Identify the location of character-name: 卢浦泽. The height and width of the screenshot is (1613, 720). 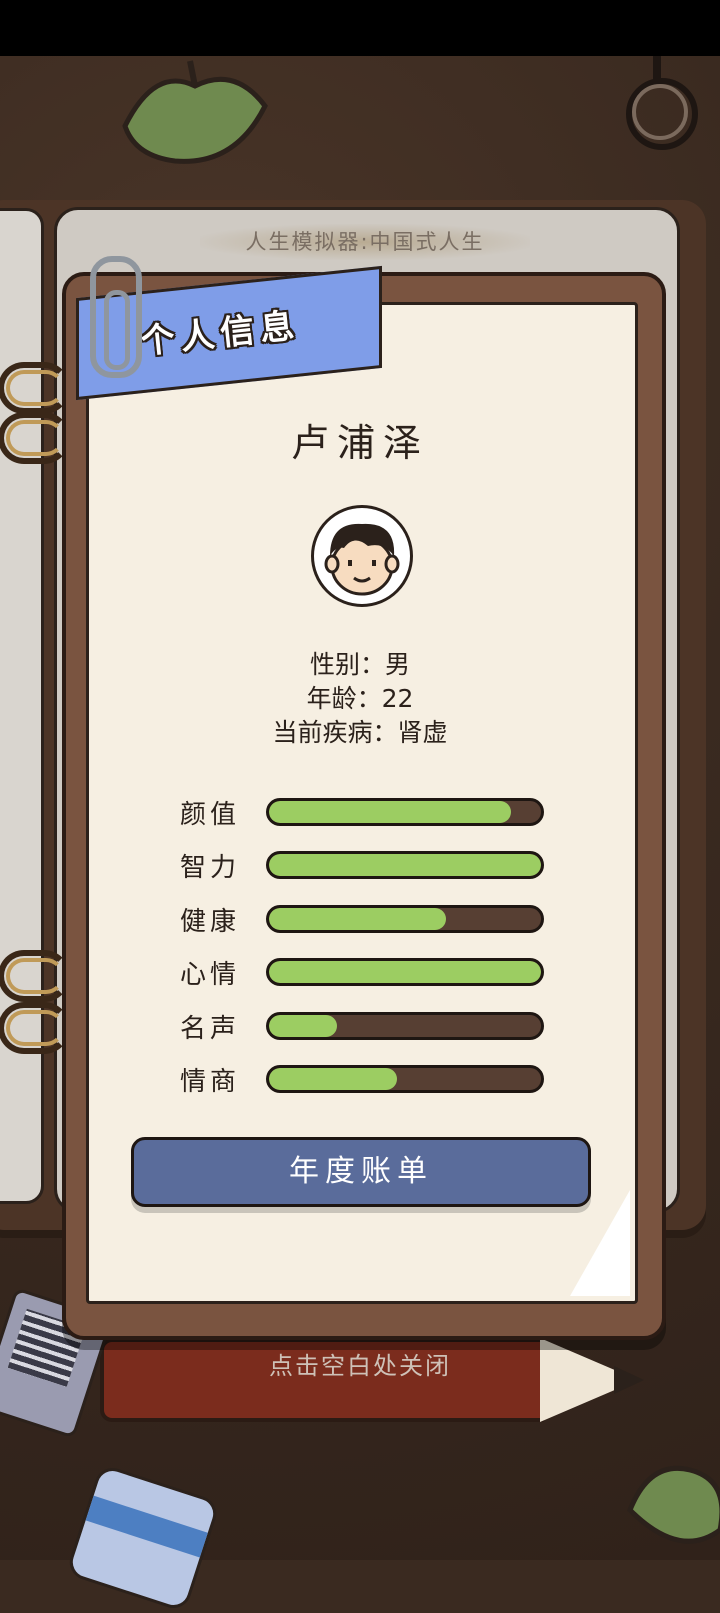
(359, 443).